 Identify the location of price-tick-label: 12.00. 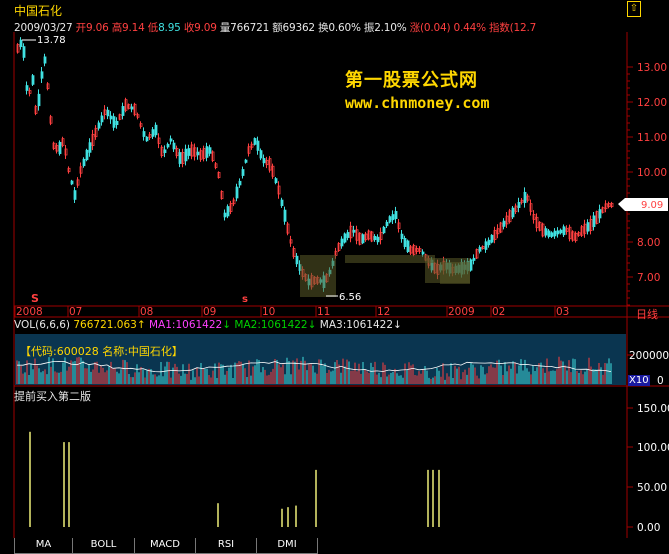
(652, 103).